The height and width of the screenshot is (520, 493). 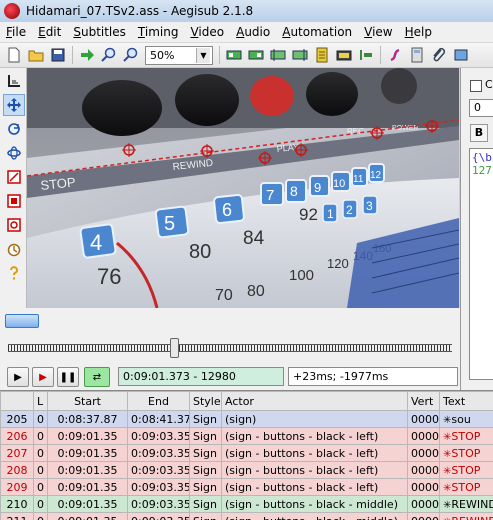 I want to click on cell-text: ✳REWIND, so click(x=466, y=516).